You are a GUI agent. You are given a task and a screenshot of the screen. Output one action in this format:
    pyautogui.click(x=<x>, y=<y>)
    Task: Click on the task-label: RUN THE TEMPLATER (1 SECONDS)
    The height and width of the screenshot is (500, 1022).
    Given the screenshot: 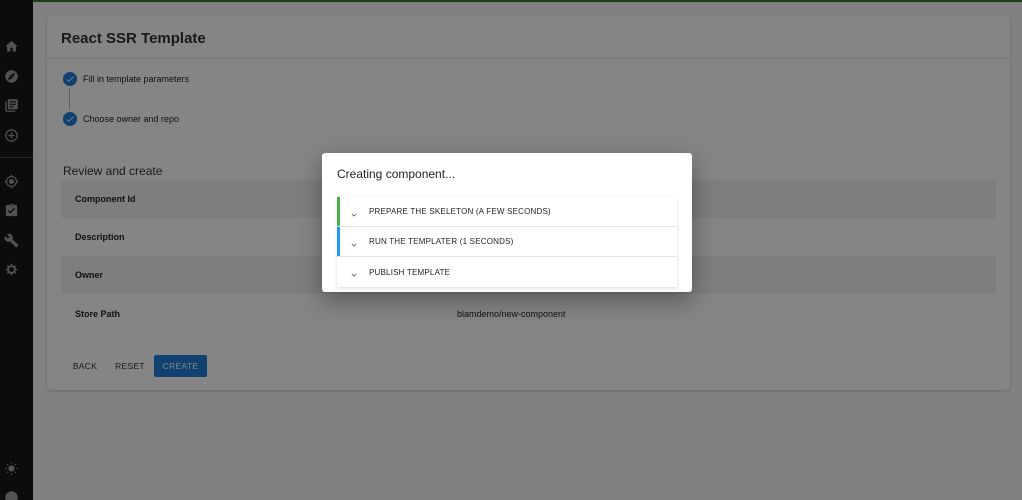 What is the action you would take?
    pyautogui.click(x=441, y=241)
    